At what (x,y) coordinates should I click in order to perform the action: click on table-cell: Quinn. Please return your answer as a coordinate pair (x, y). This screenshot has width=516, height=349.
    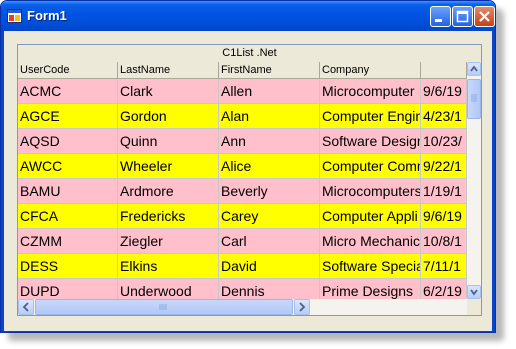
    Looking at the image, I should click on (168, 141).